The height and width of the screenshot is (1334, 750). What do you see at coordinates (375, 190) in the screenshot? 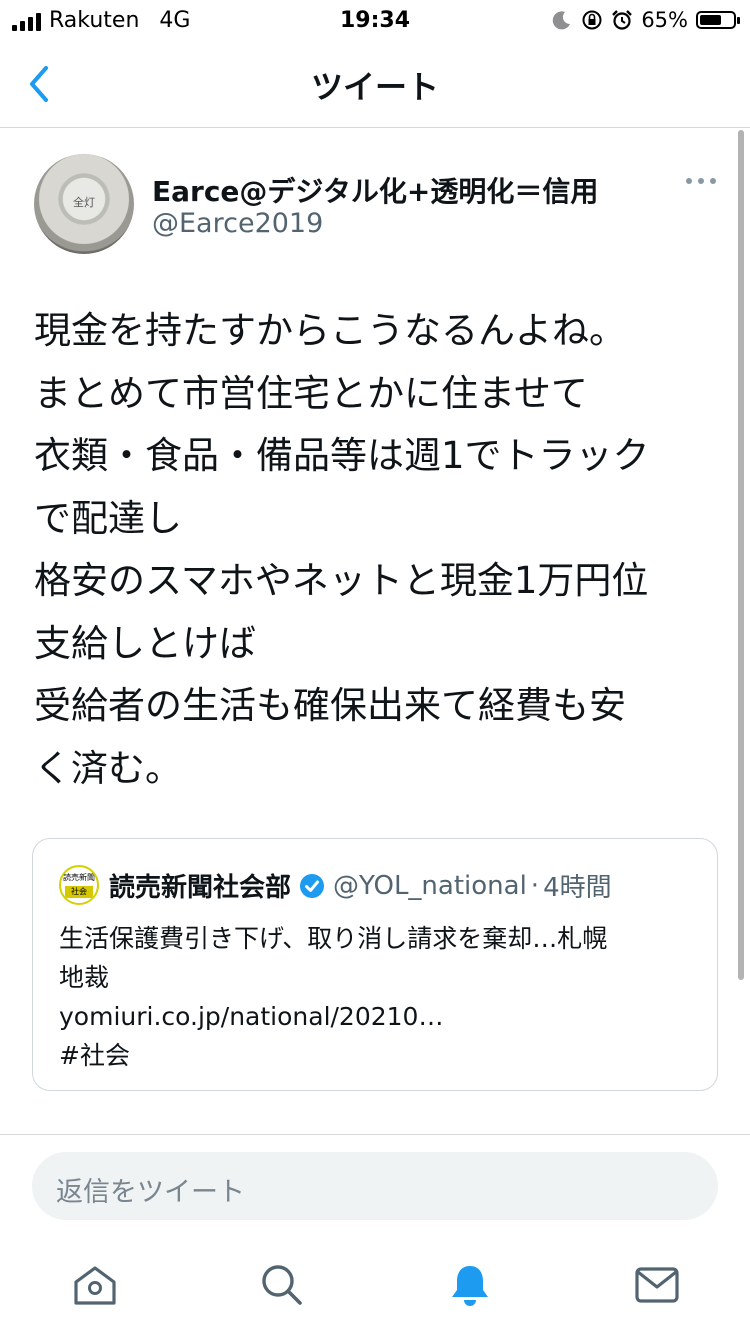
I see `display-name: Earce@デジタル化+透明化＝信用` at bounding box center [375, 190].